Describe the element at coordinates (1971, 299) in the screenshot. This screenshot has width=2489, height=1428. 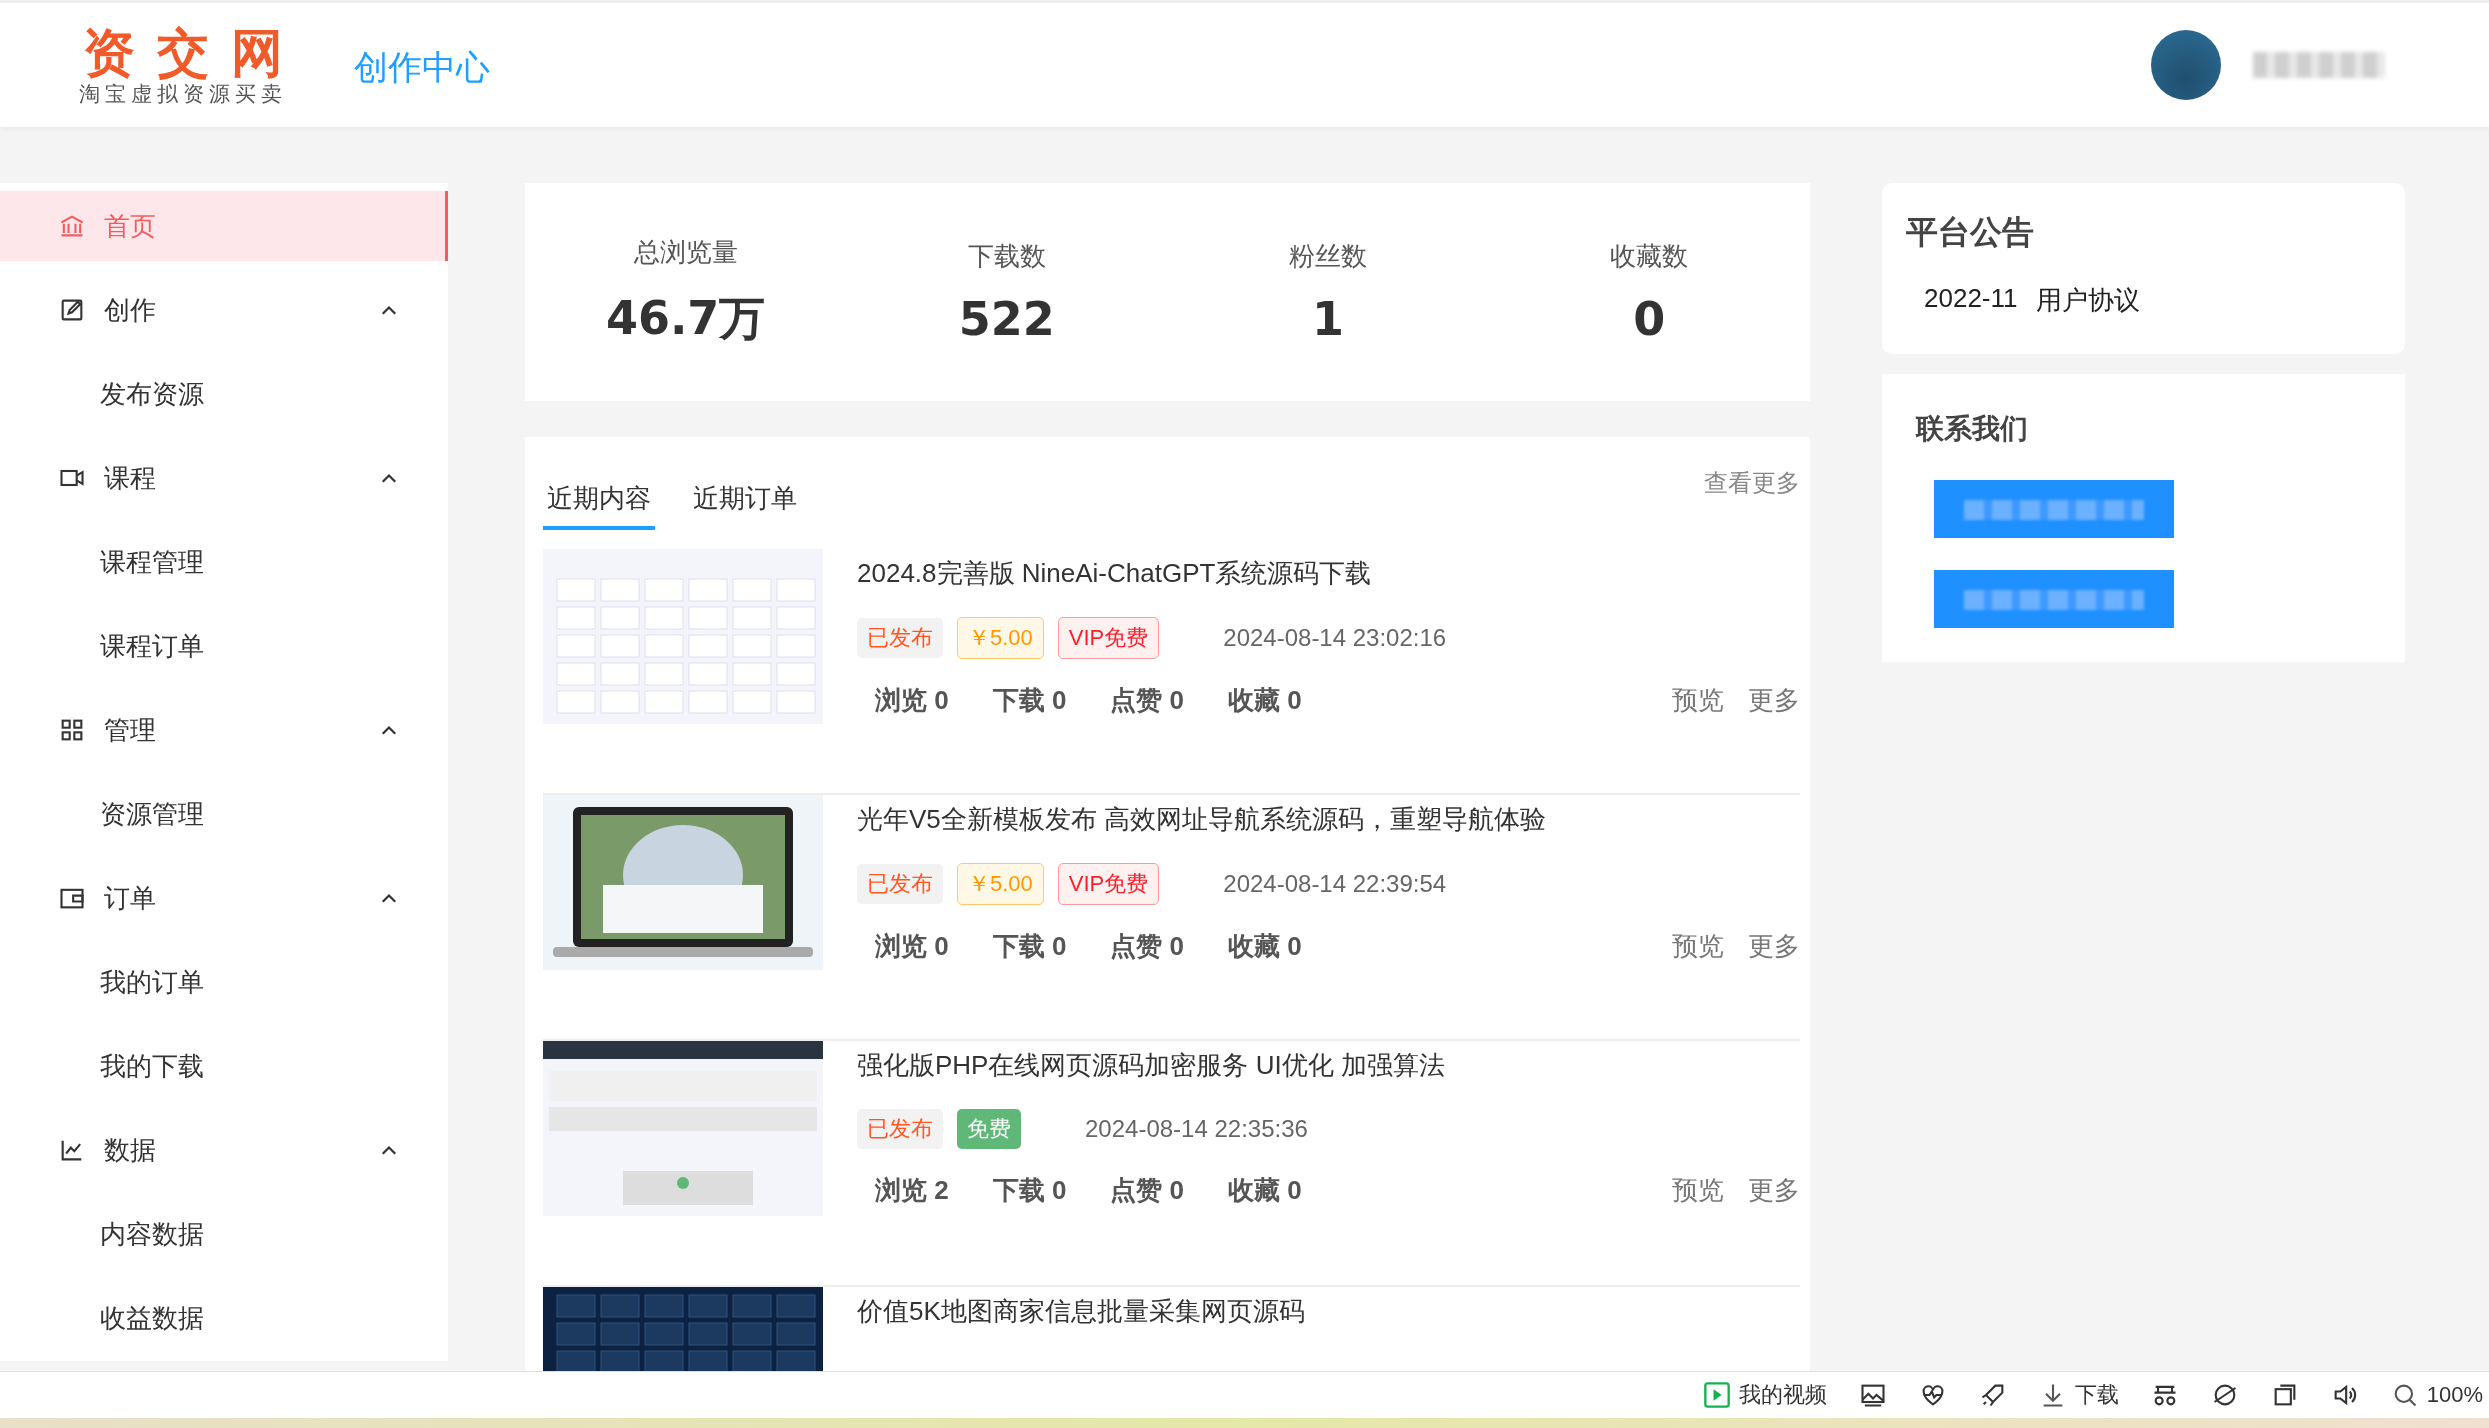
I see `notice-date: 2022-11` at that location.